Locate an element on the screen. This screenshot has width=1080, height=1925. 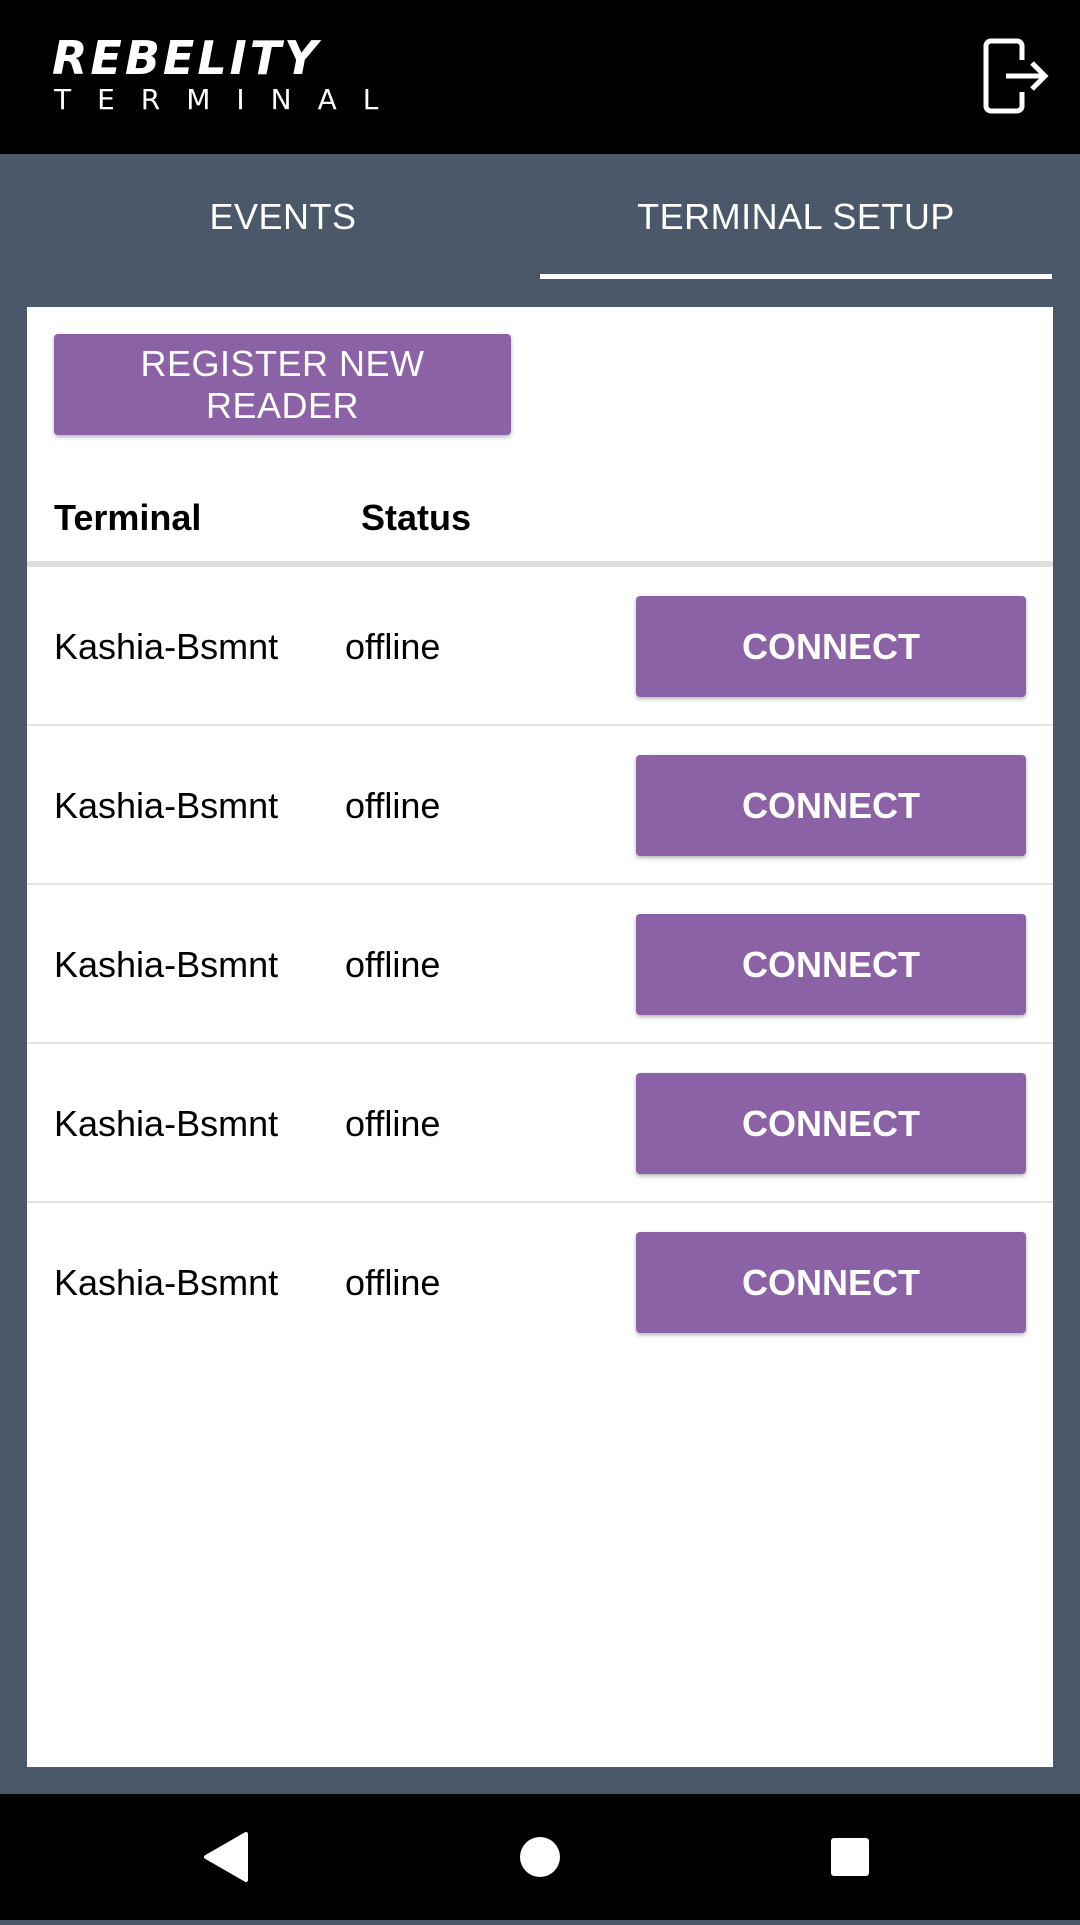
tab-terminal-setup: TERMINAL SETUP is located at coordinates (796, 217).